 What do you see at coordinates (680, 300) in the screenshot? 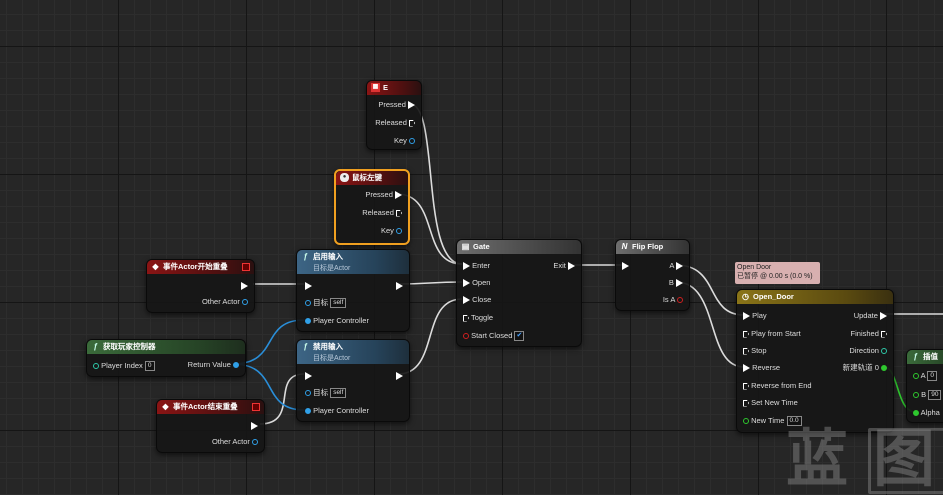
I see `bool-out-pin` at bounding box center [680, 300].